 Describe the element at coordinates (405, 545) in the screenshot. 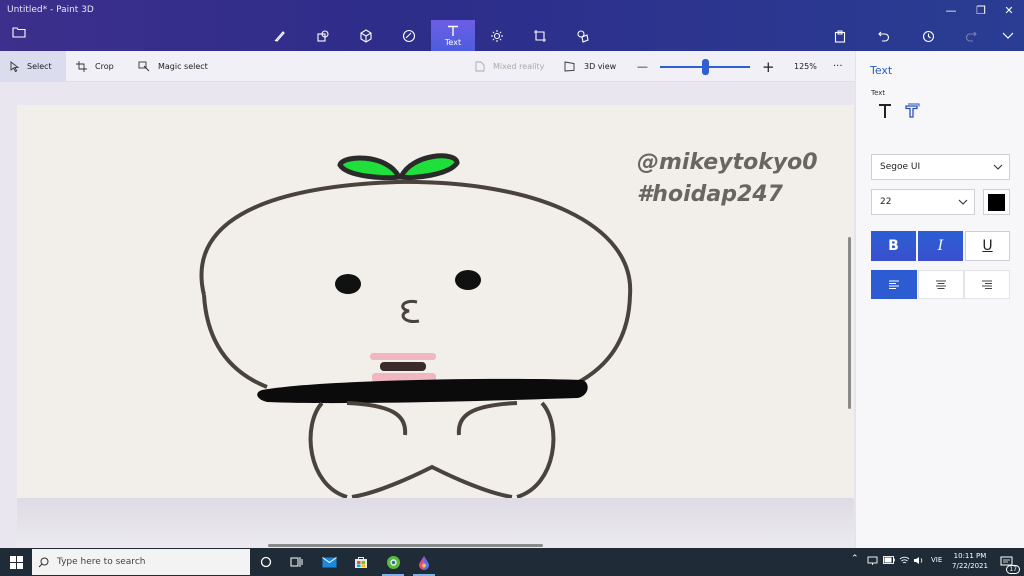

I see `horizontal-scrollbar` at that location.